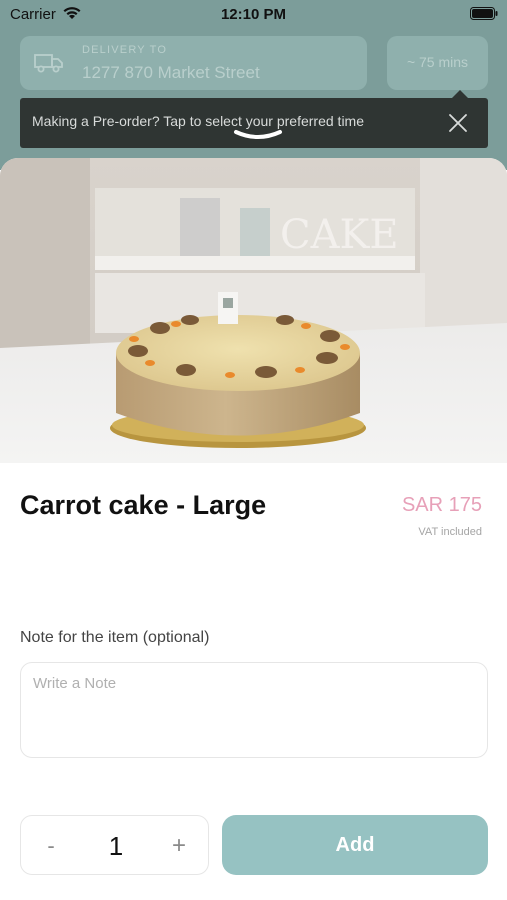  I want to click on eta-text: ~ 75 mins, so click(437, 62).